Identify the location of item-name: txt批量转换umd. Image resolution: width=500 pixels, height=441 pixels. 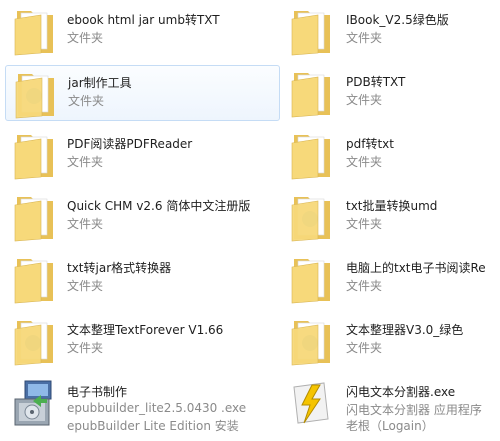
(392, 206).